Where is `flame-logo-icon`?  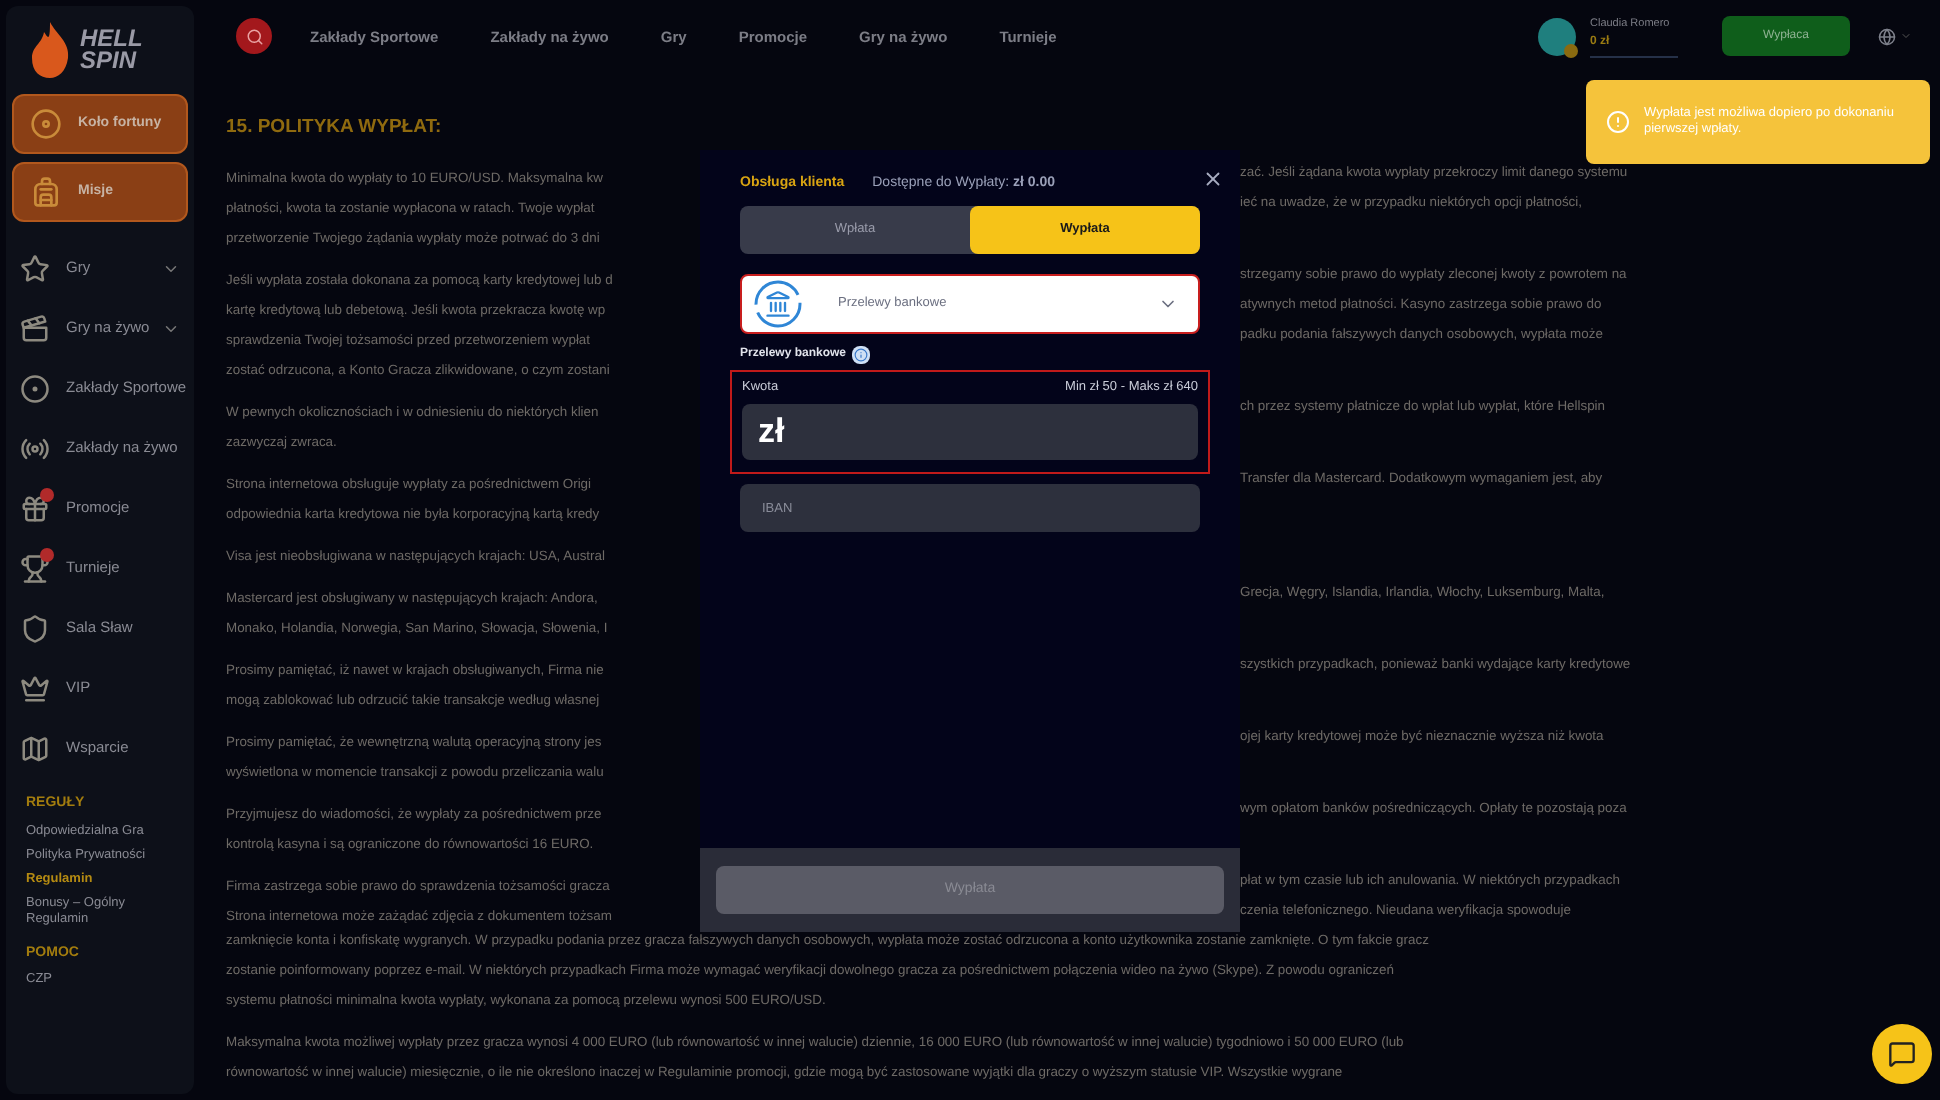 flame-logo-icon is located at coordinates (50, 50).